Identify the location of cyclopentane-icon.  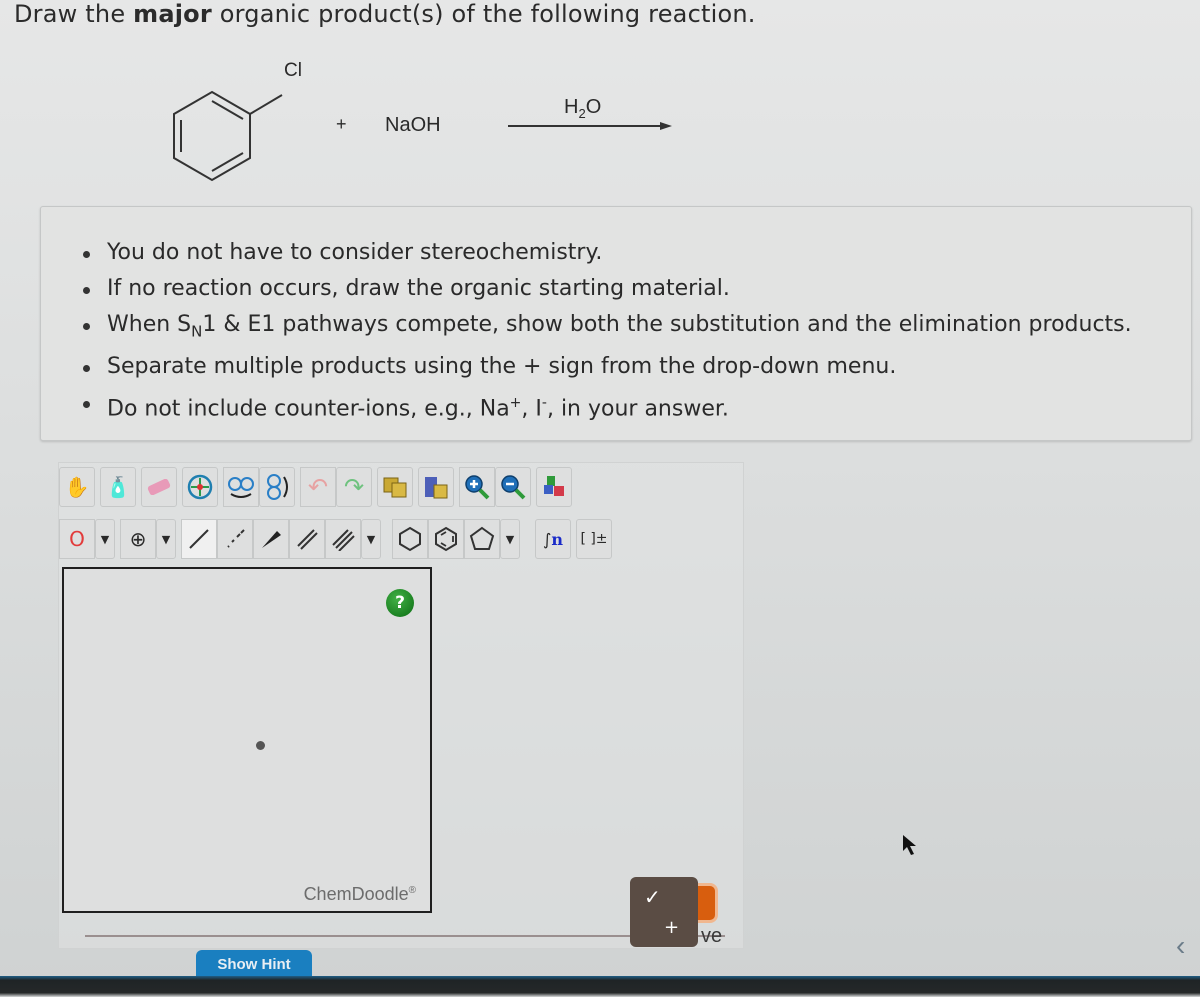
(482, 539).